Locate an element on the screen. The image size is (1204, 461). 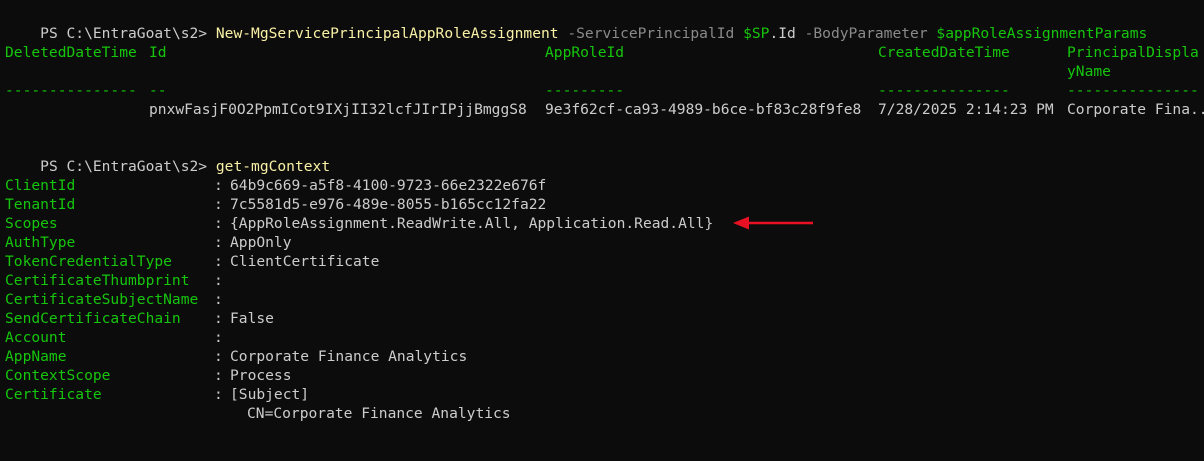
context-property-value: 64b9c669-a5f8-4100-9723-66e2322e676f is located at coordinates (388, 185).